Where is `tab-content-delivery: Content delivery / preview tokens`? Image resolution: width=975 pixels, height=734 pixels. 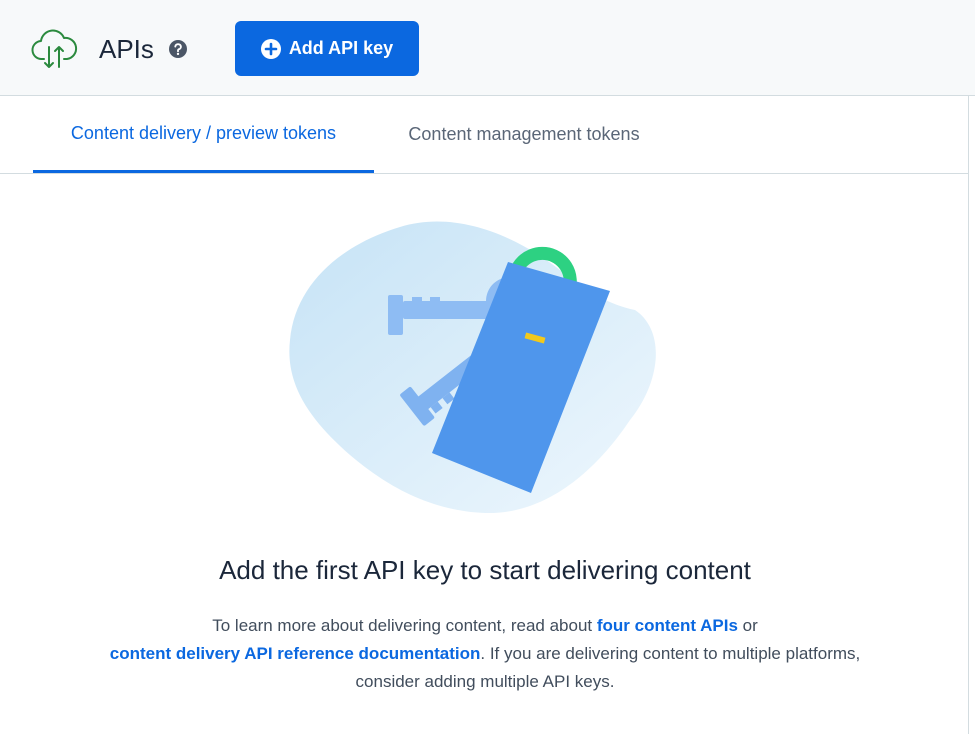
tab-content-delivery: Content delivery / preview tokens is located at coordinates (203, 134).